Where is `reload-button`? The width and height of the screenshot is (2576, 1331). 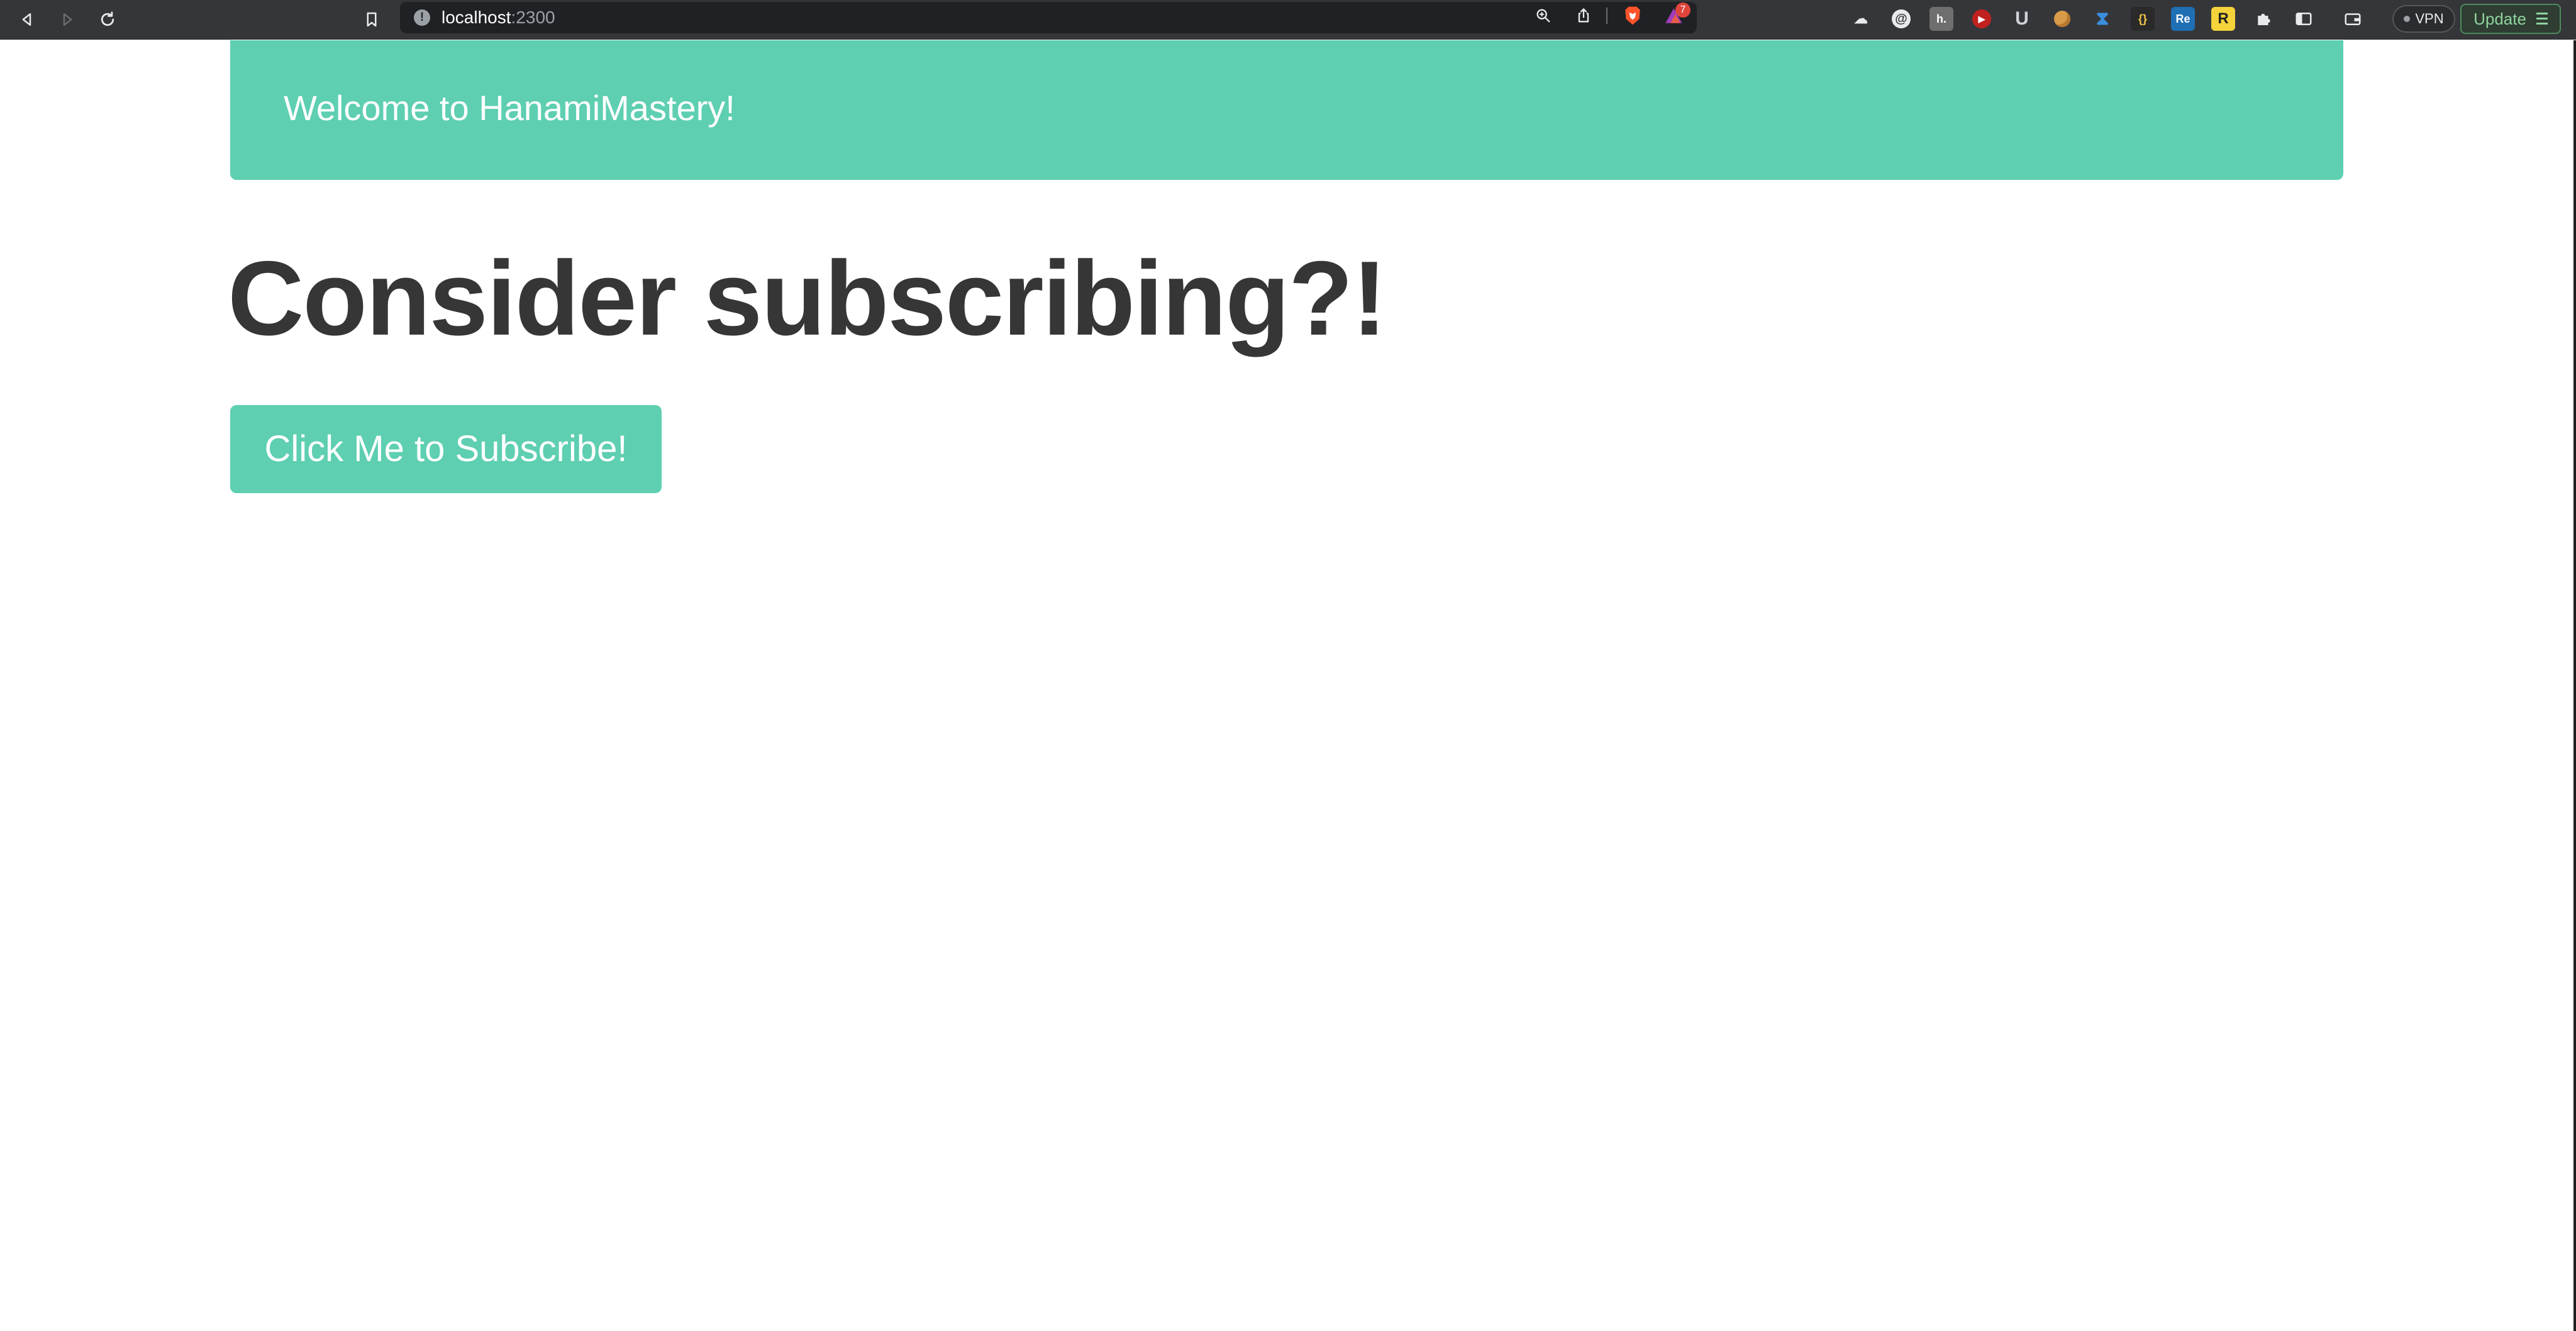
reload-button is located at coordinates (107, 19).